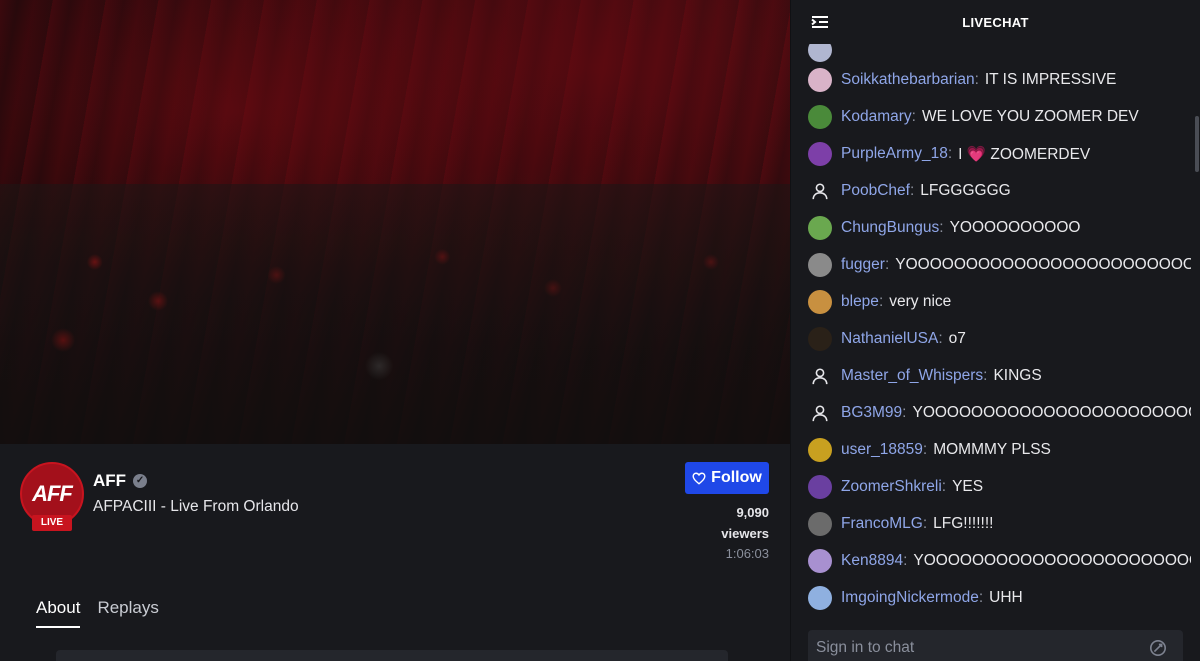 The width and height of the screenshot is (1200, 661). I want to click on chat-text: o7, so click(957, 338).